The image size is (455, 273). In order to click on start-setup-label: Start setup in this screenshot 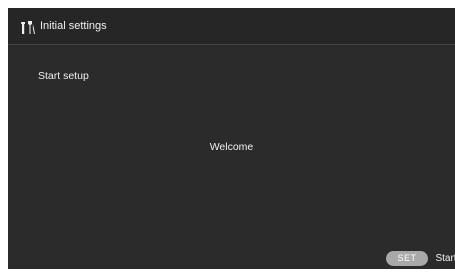, I will do `click(63, 76)`.